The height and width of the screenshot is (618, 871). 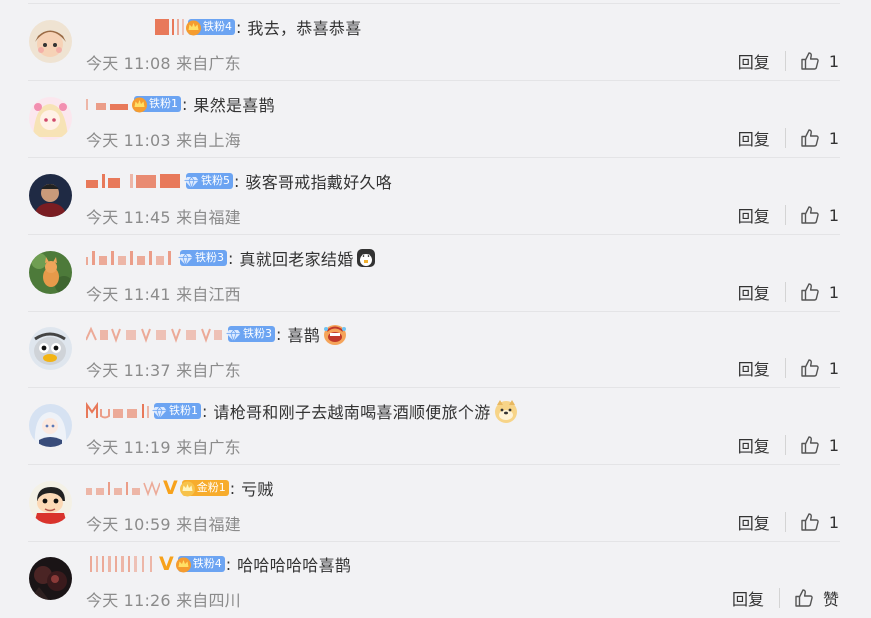 I want to click on comment-item: 铁粉3 : 喜鹊 今天 11:37 来自广东 回复 1, so click(x=435, y=349).